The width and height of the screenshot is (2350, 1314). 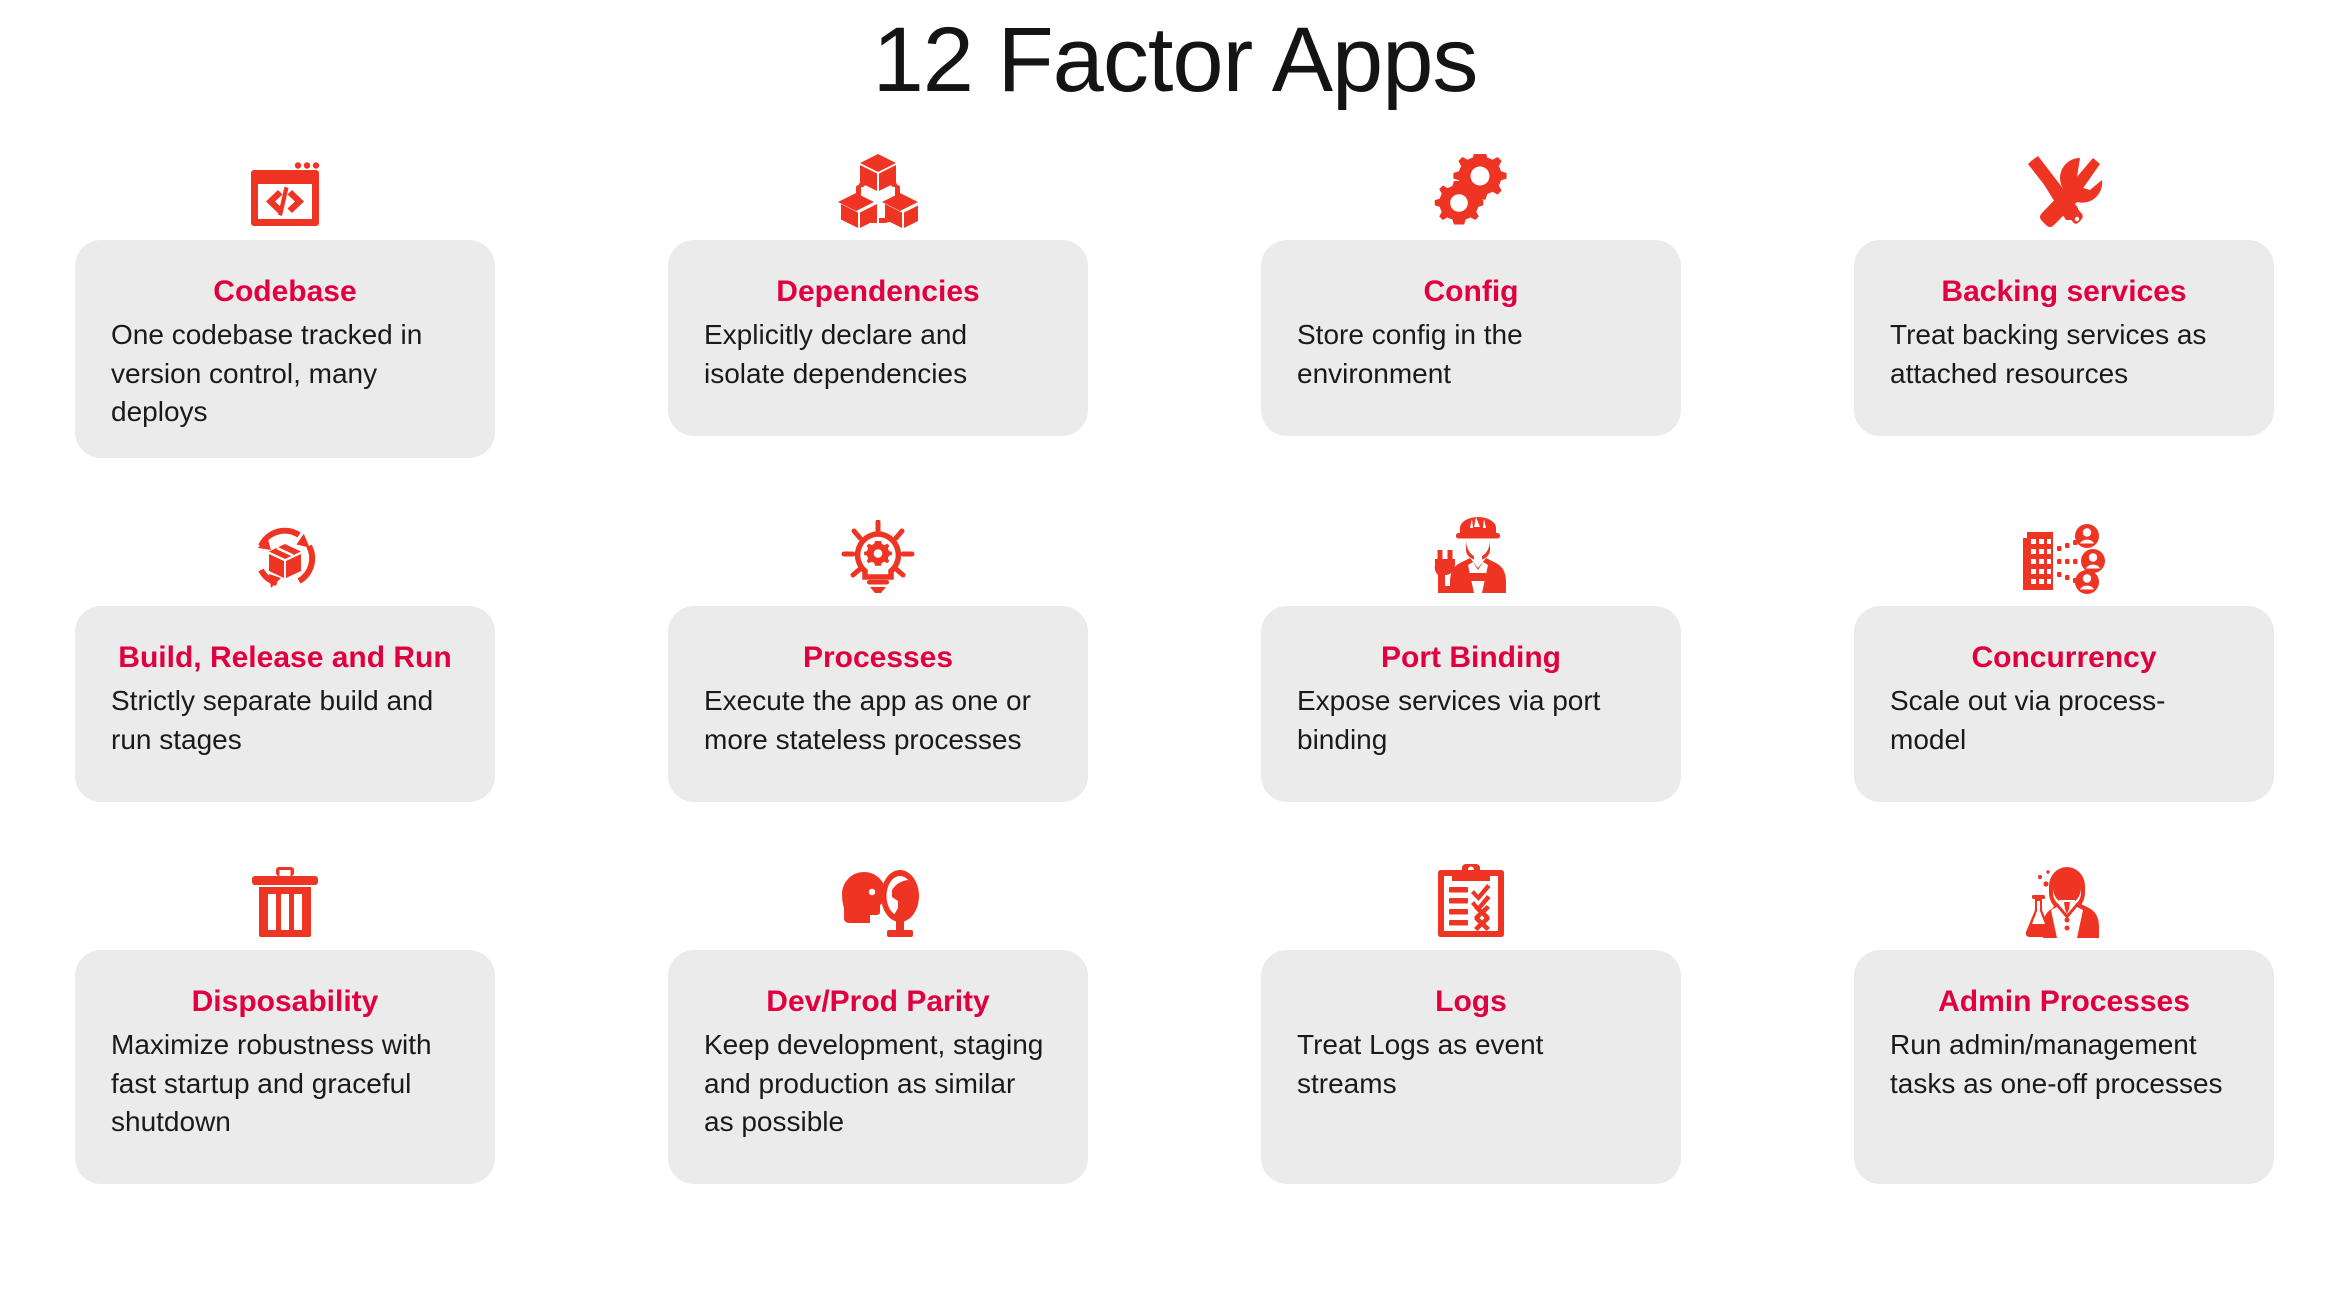 I want to click on scientist-flask-icon, so click(x=2064, y=899).